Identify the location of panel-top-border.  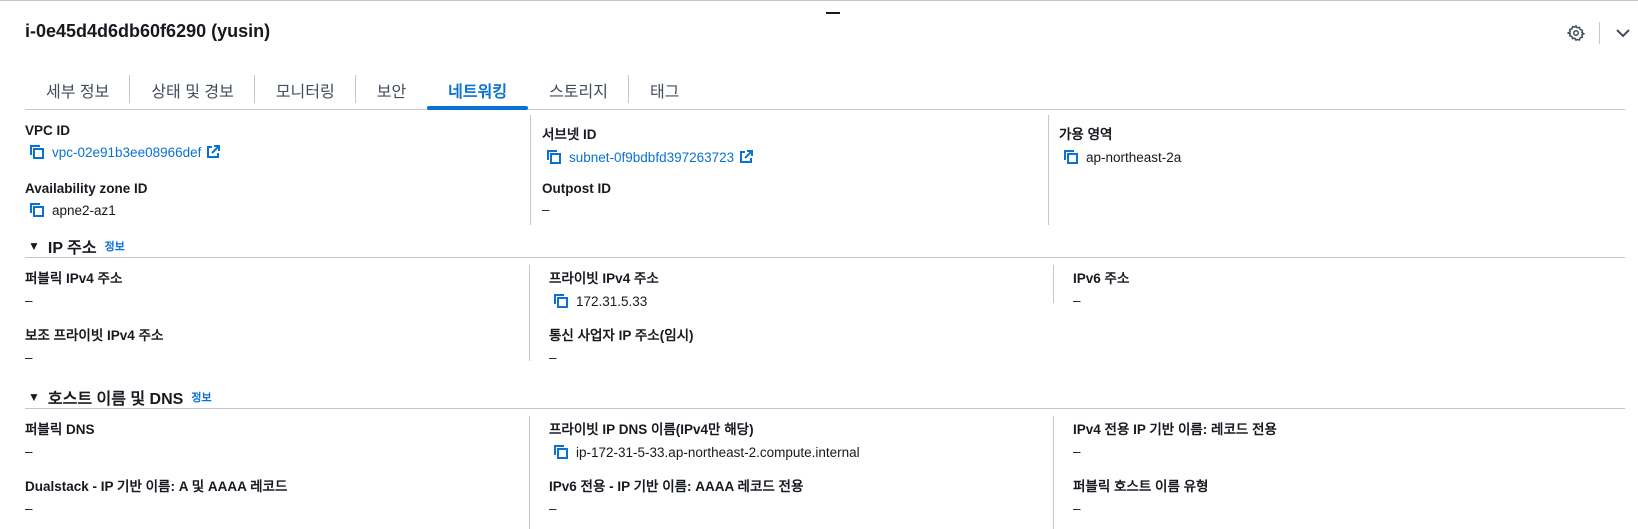
(819, 1).